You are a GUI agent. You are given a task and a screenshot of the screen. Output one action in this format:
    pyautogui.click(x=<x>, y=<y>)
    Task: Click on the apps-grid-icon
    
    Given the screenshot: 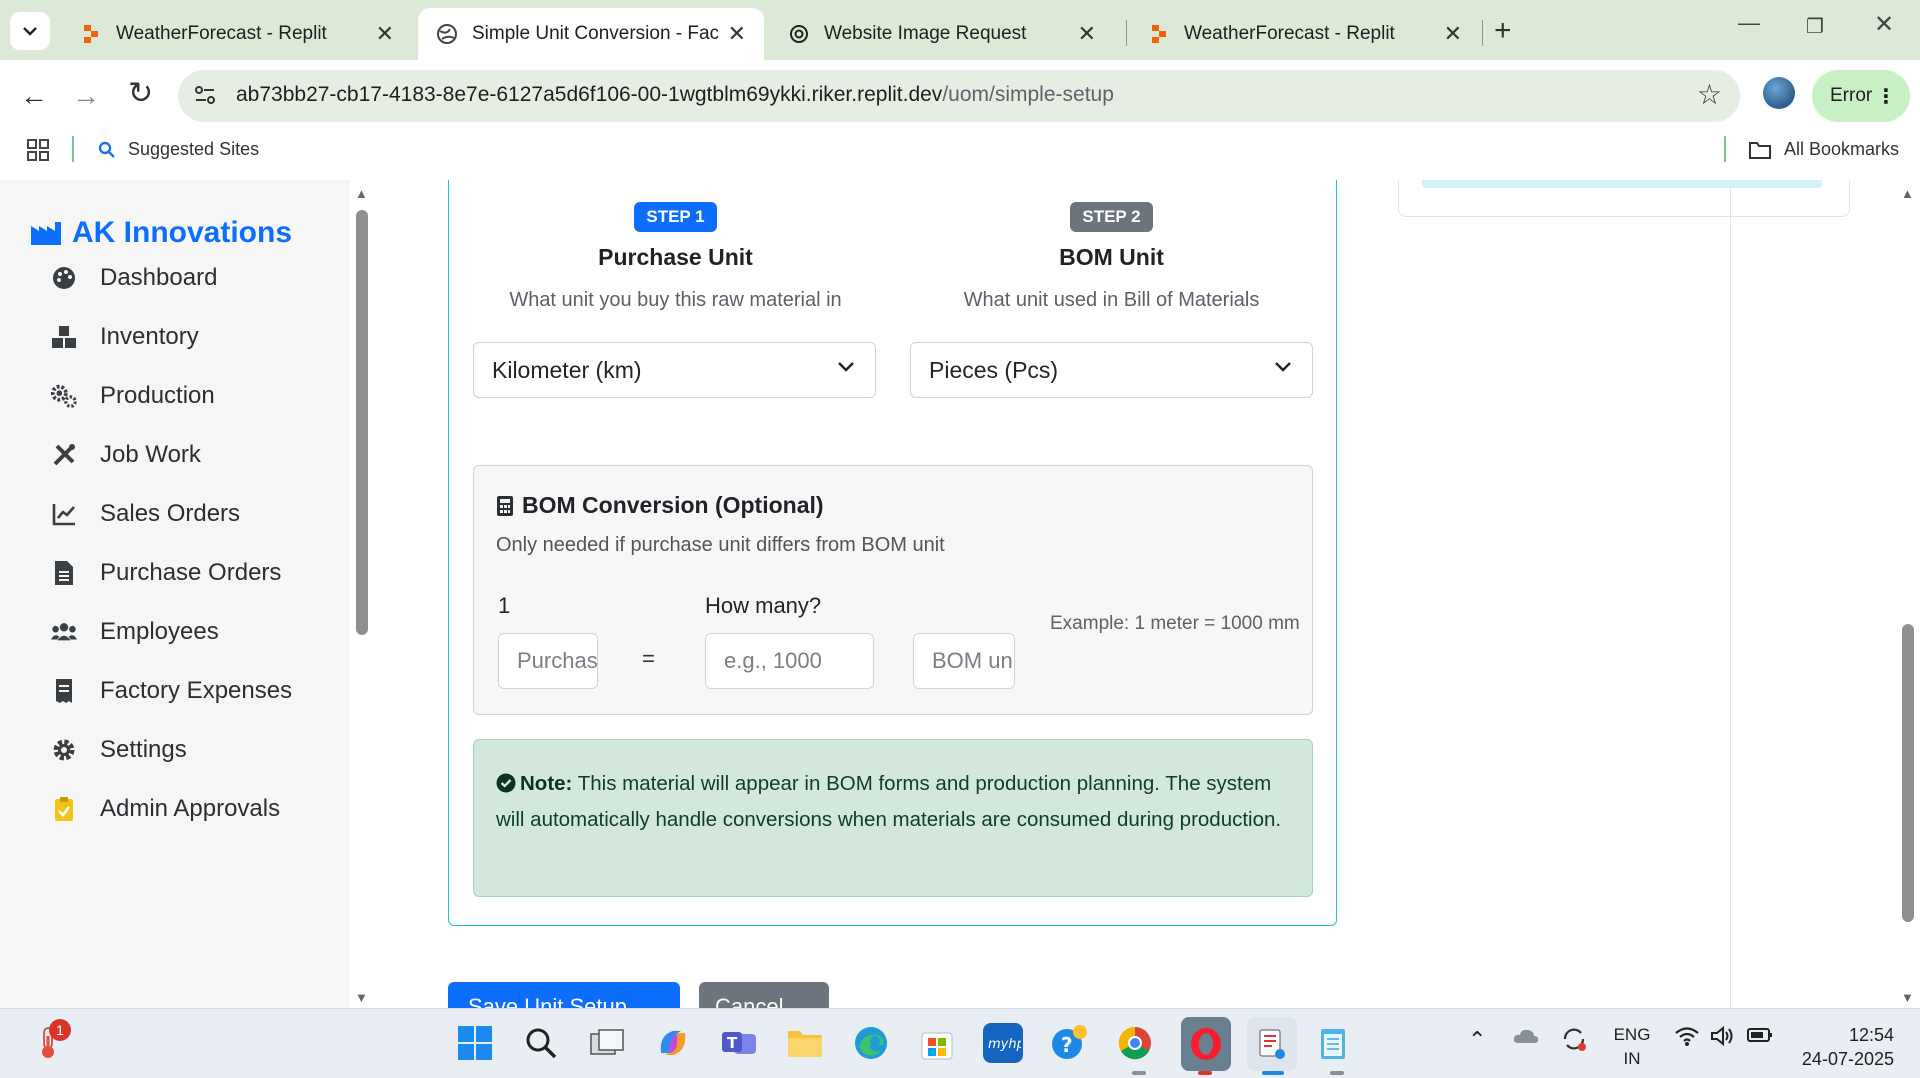 What is the action you would take?
    pyautogui.click(x=38, y=150)
    